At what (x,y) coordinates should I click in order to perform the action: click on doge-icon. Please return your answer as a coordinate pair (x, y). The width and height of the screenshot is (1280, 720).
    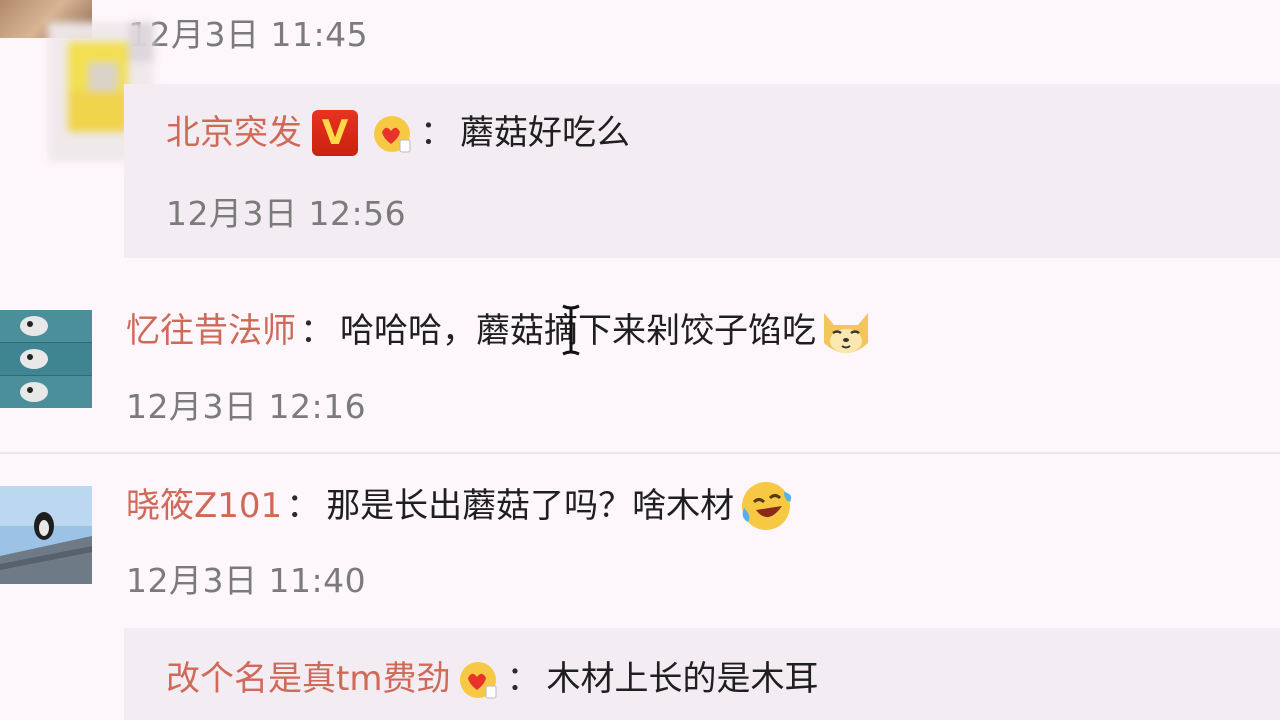
    Looking at the image, I should click on (846, 331).